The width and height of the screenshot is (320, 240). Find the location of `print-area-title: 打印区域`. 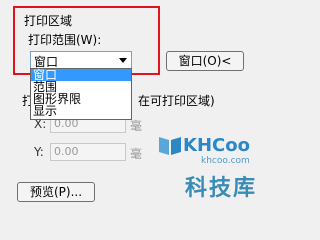

print-area-title: 打印区域 is located at coordinates (48, 21).